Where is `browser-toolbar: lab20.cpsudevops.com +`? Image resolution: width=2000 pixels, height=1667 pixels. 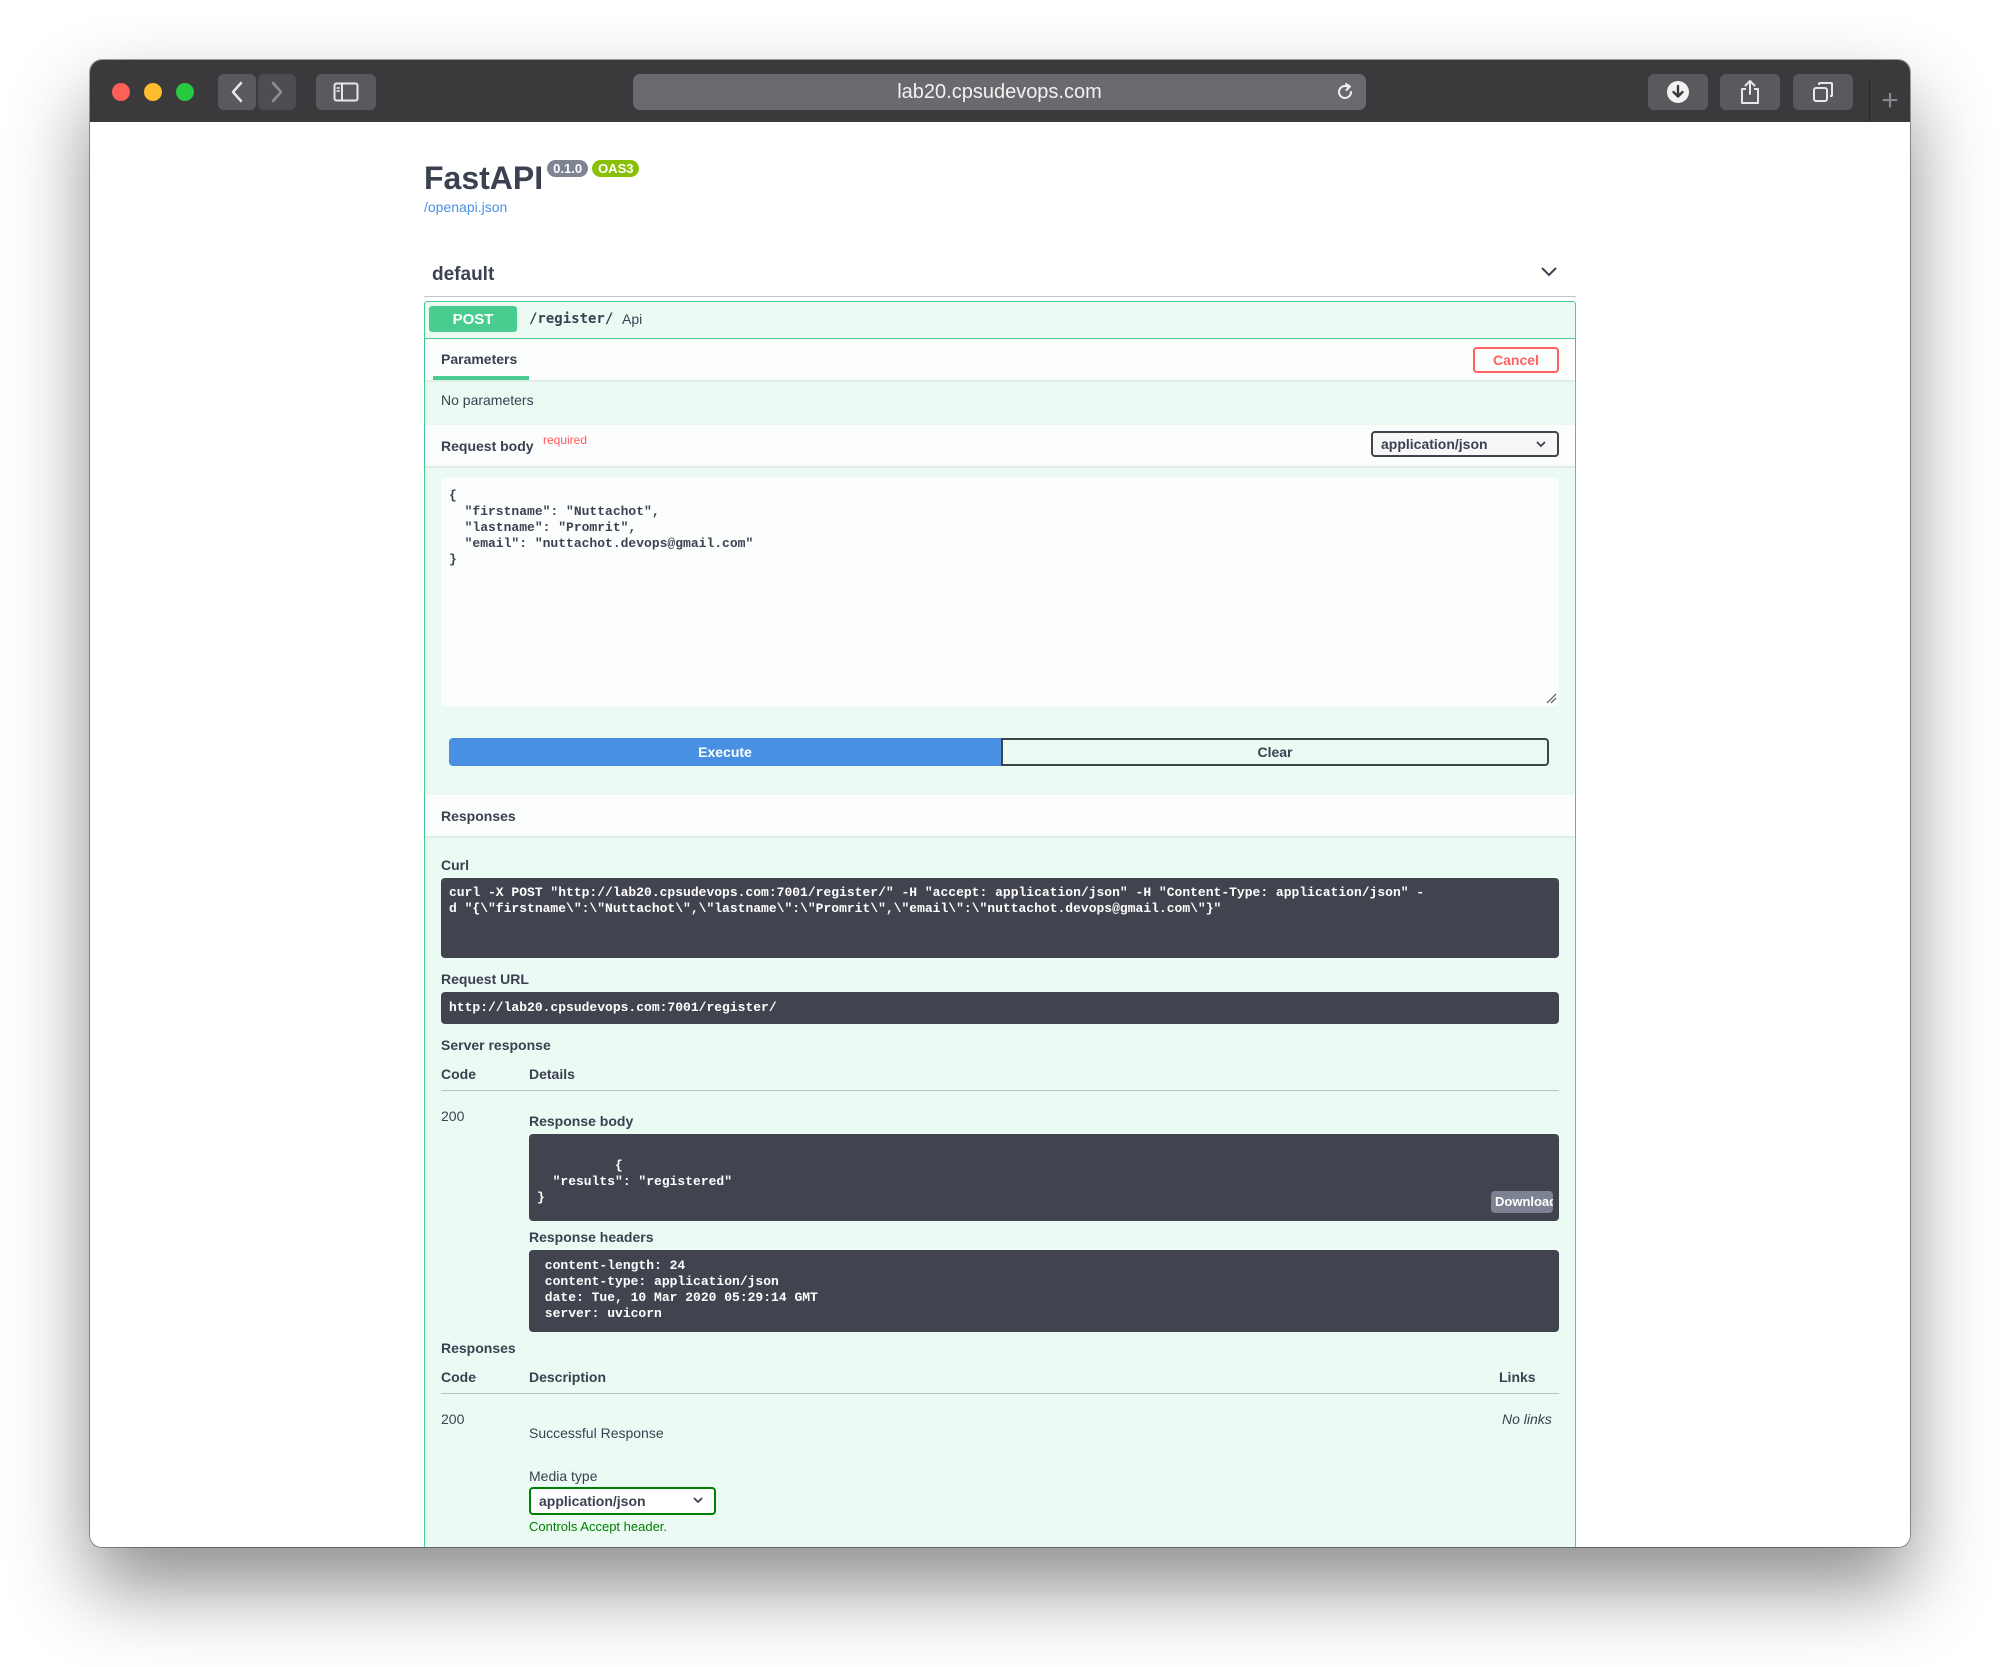
browser-toolbar: lab20.cpsudevops.com + is located at coordinates (1000, 91).